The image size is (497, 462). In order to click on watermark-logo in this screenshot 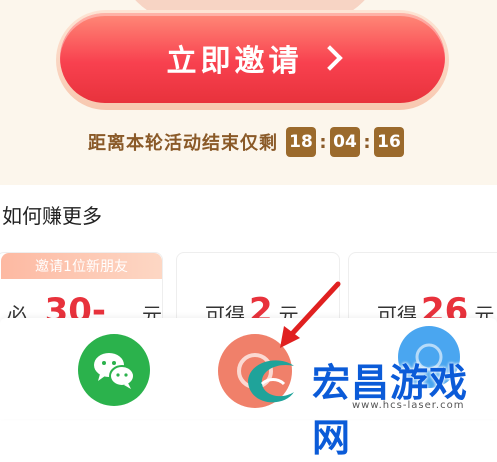, I will do `click(271, 381)`.